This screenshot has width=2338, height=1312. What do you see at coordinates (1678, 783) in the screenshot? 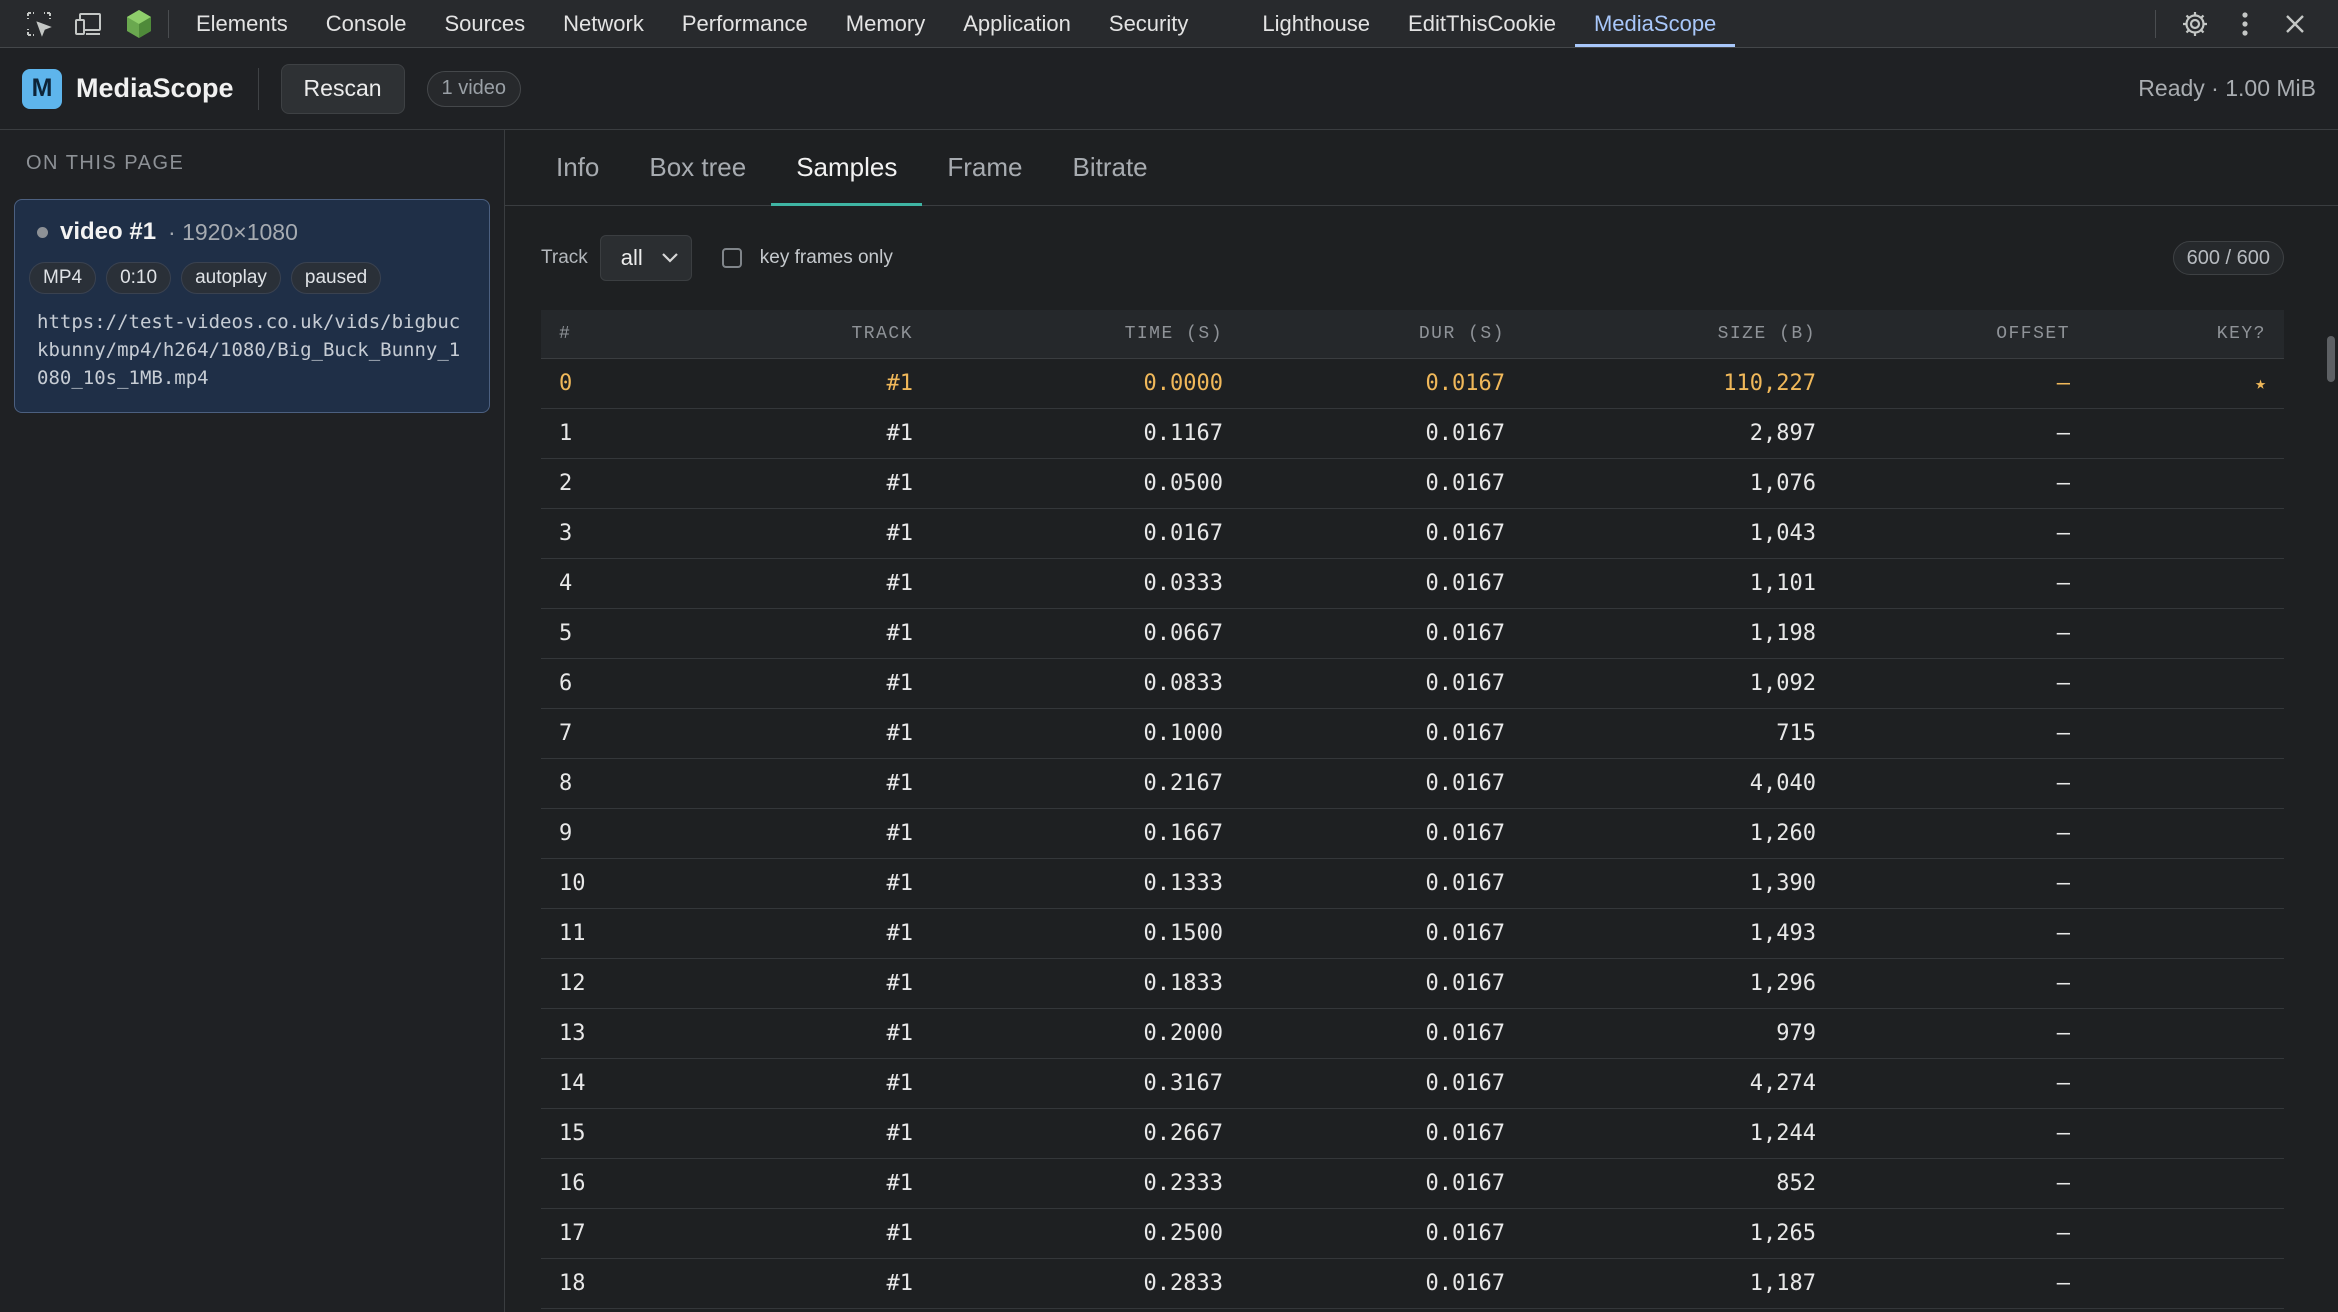
I see `cell-size: 4,040` at bounding box center [1678, 783].